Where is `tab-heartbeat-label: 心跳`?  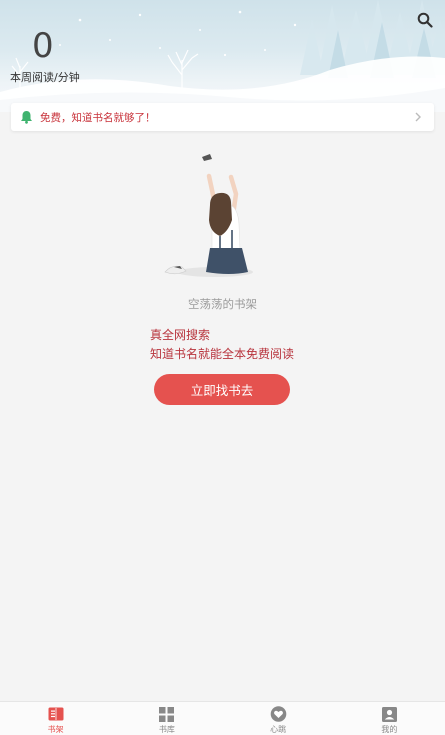
tab-heartbeat-label: 心跳 is located at coordinates (278, 729).